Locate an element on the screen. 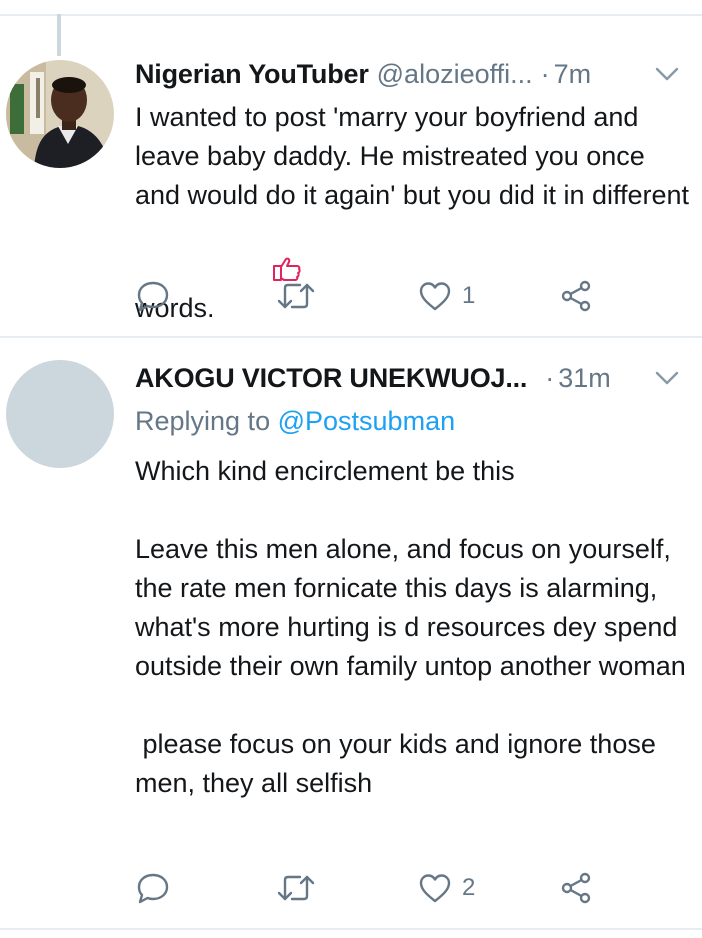  mention-link: @Postsubman is located at coordinates (367, 421).